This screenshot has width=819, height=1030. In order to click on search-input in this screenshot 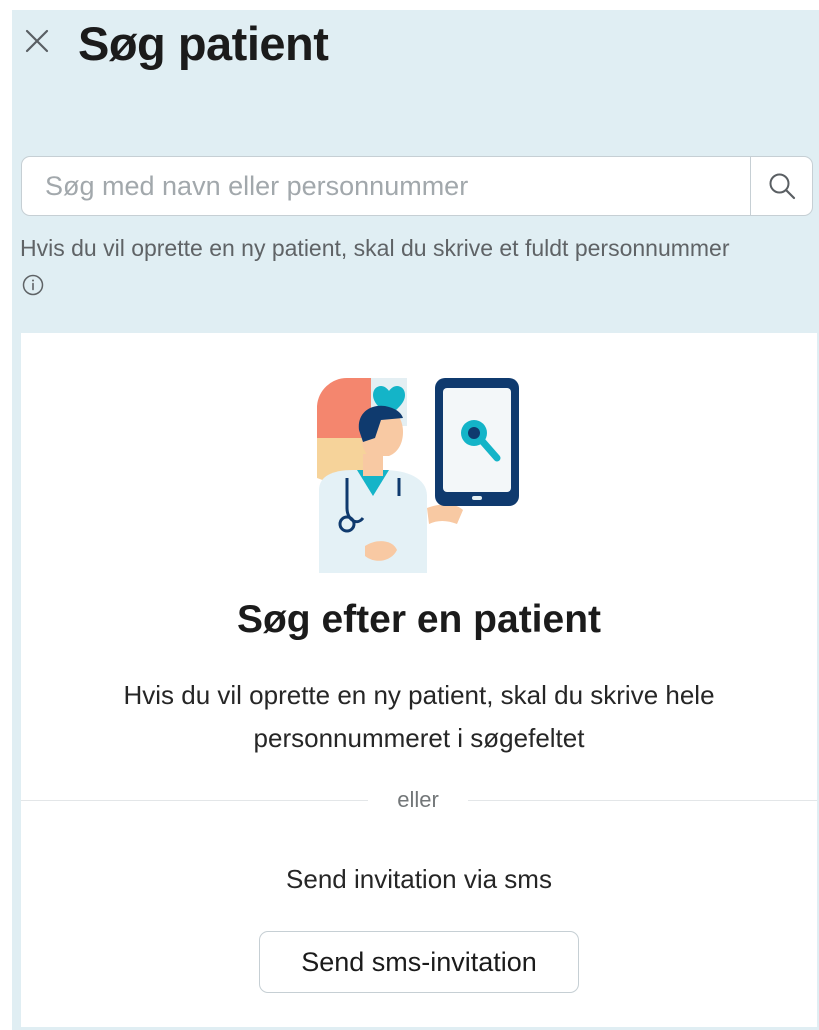, I will do `click(386, 186)`.